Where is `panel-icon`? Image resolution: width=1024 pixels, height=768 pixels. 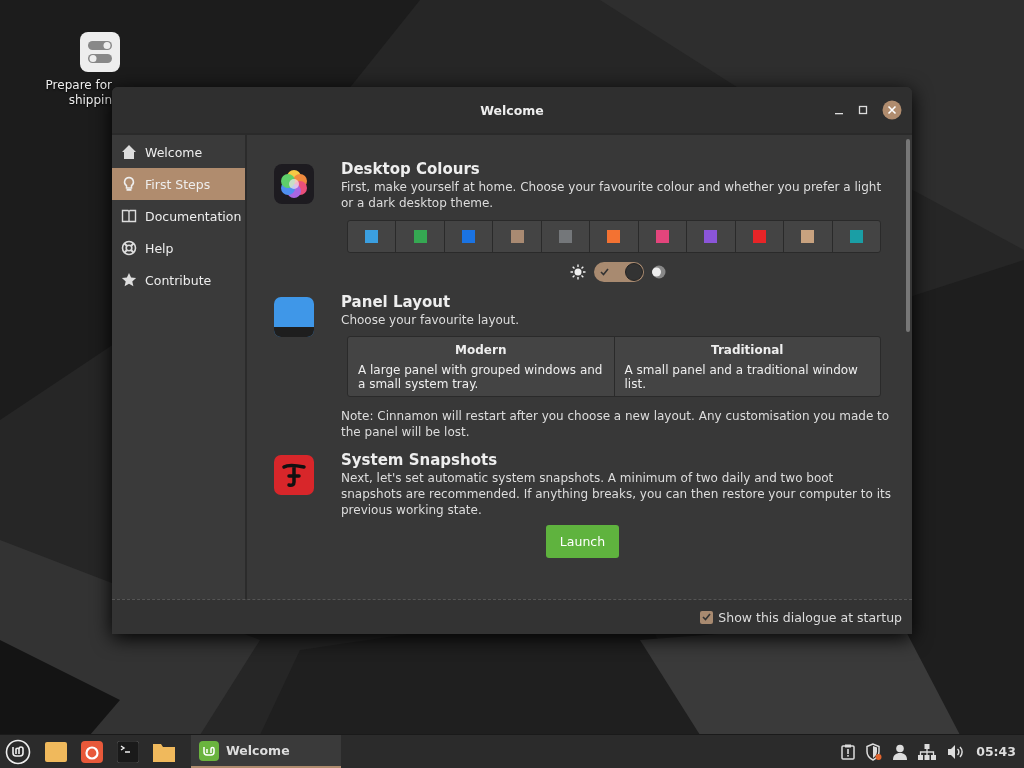 panel-icon is located at coordinates (294, 317).